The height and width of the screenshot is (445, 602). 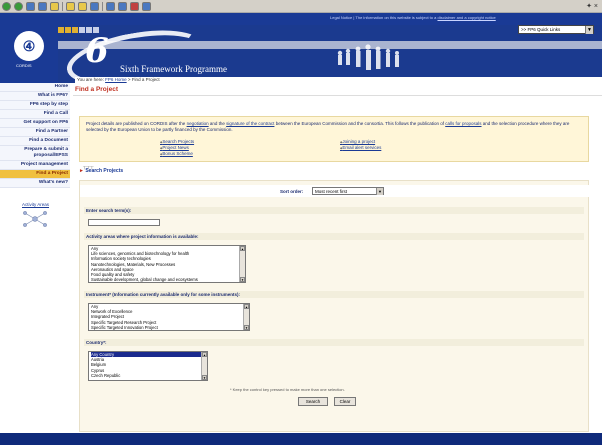 I want to click on quick-links-select: >> FP6 Quick Links ▼, so click(x=556, y=29).